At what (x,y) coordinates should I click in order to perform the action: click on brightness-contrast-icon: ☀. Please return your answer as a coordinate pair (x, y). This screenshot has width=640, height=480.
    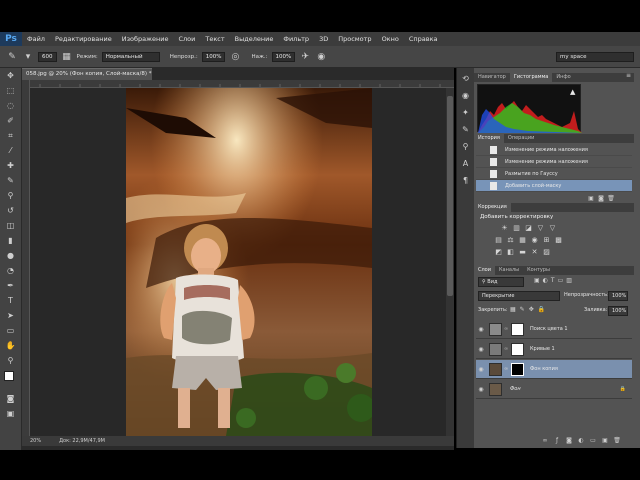
    Looking at the image, I should click on (504, 228).